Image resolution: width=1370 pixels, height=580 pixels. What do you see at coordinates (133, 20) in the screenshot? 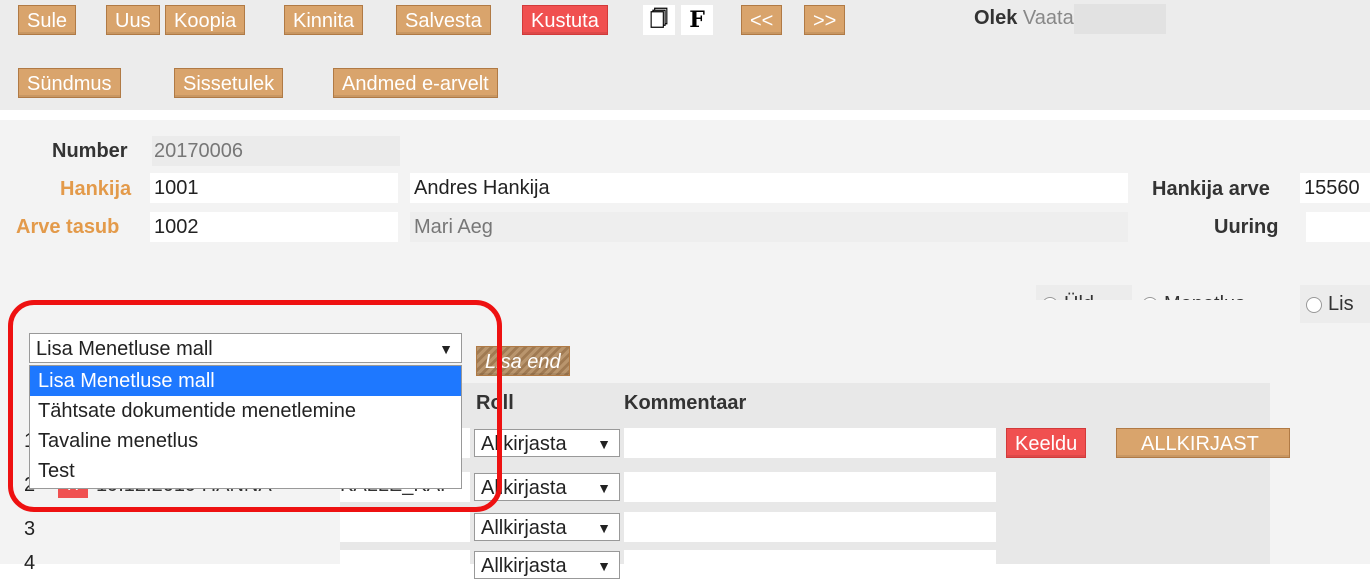
I see `new-button: Uus` at bounding box center [133, 20].